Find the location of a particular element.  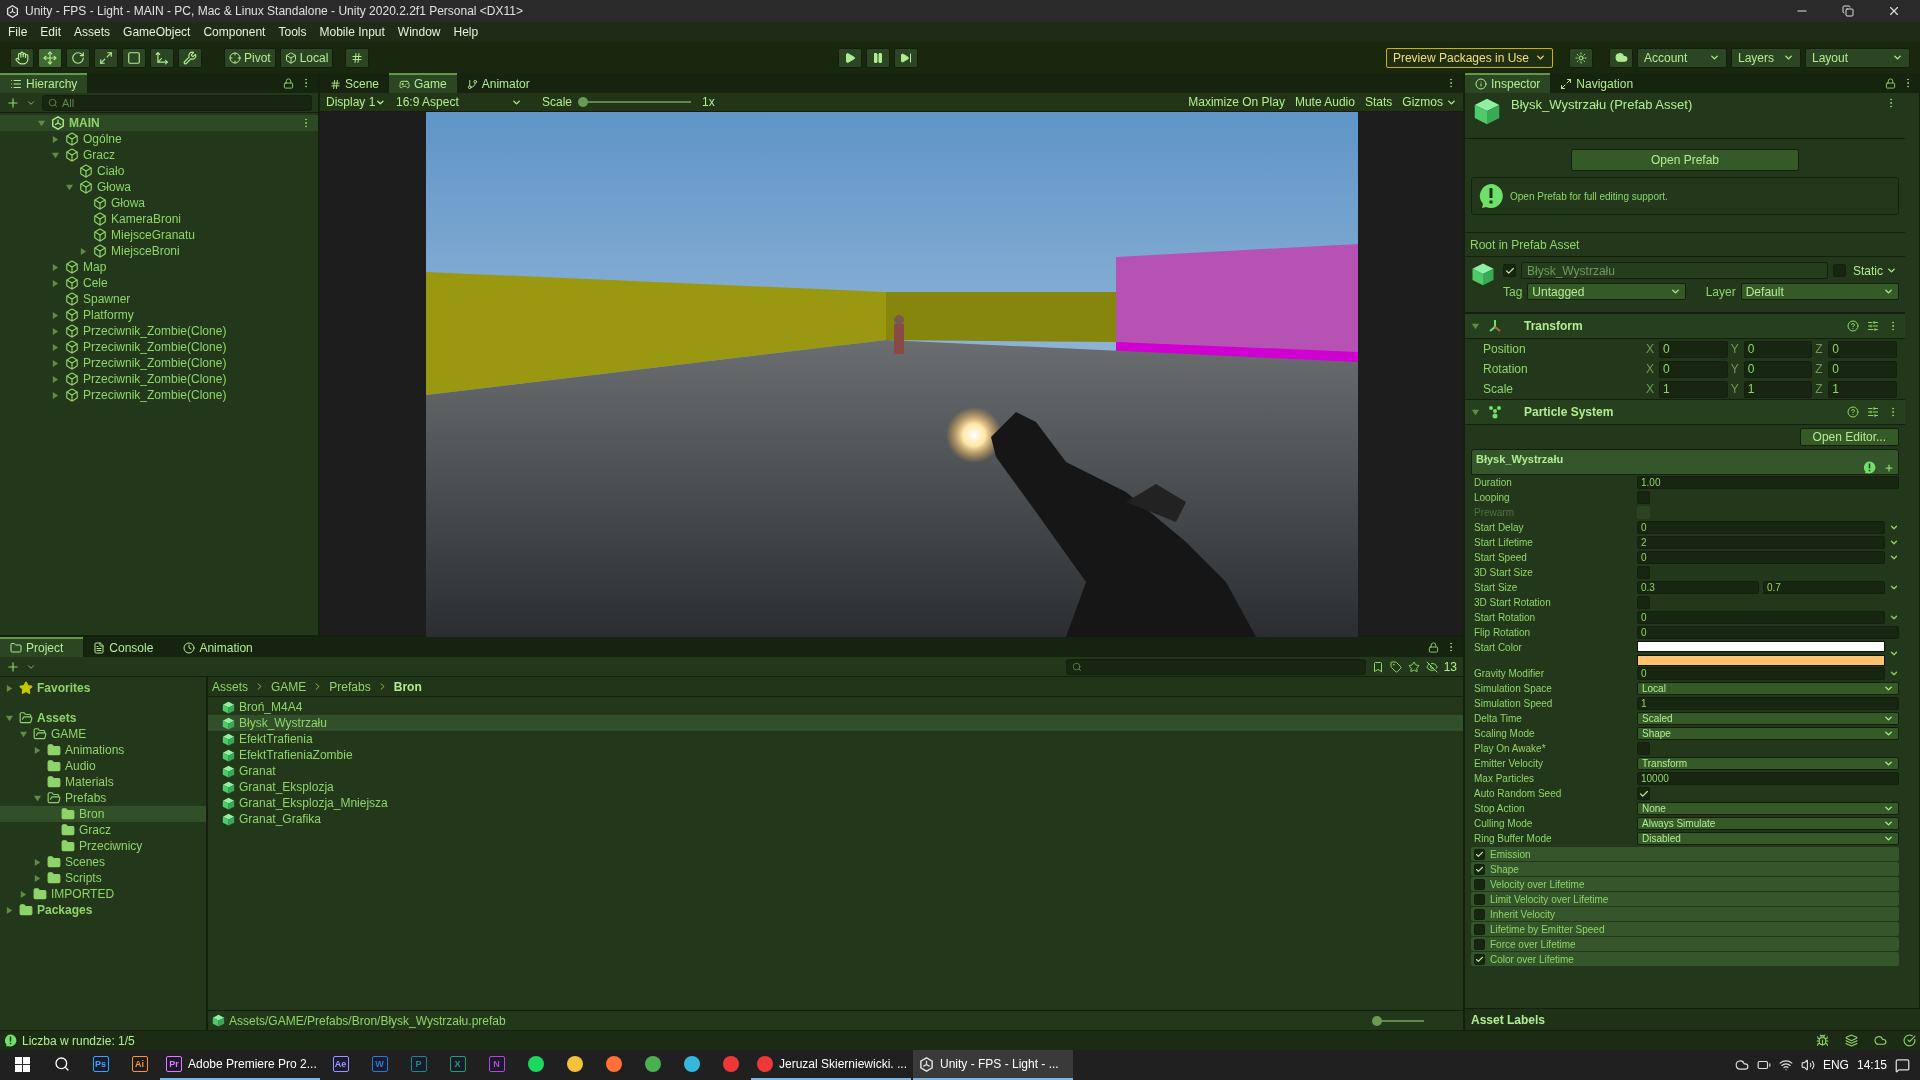

active-checkbox is located at coordinates (1509, 270).